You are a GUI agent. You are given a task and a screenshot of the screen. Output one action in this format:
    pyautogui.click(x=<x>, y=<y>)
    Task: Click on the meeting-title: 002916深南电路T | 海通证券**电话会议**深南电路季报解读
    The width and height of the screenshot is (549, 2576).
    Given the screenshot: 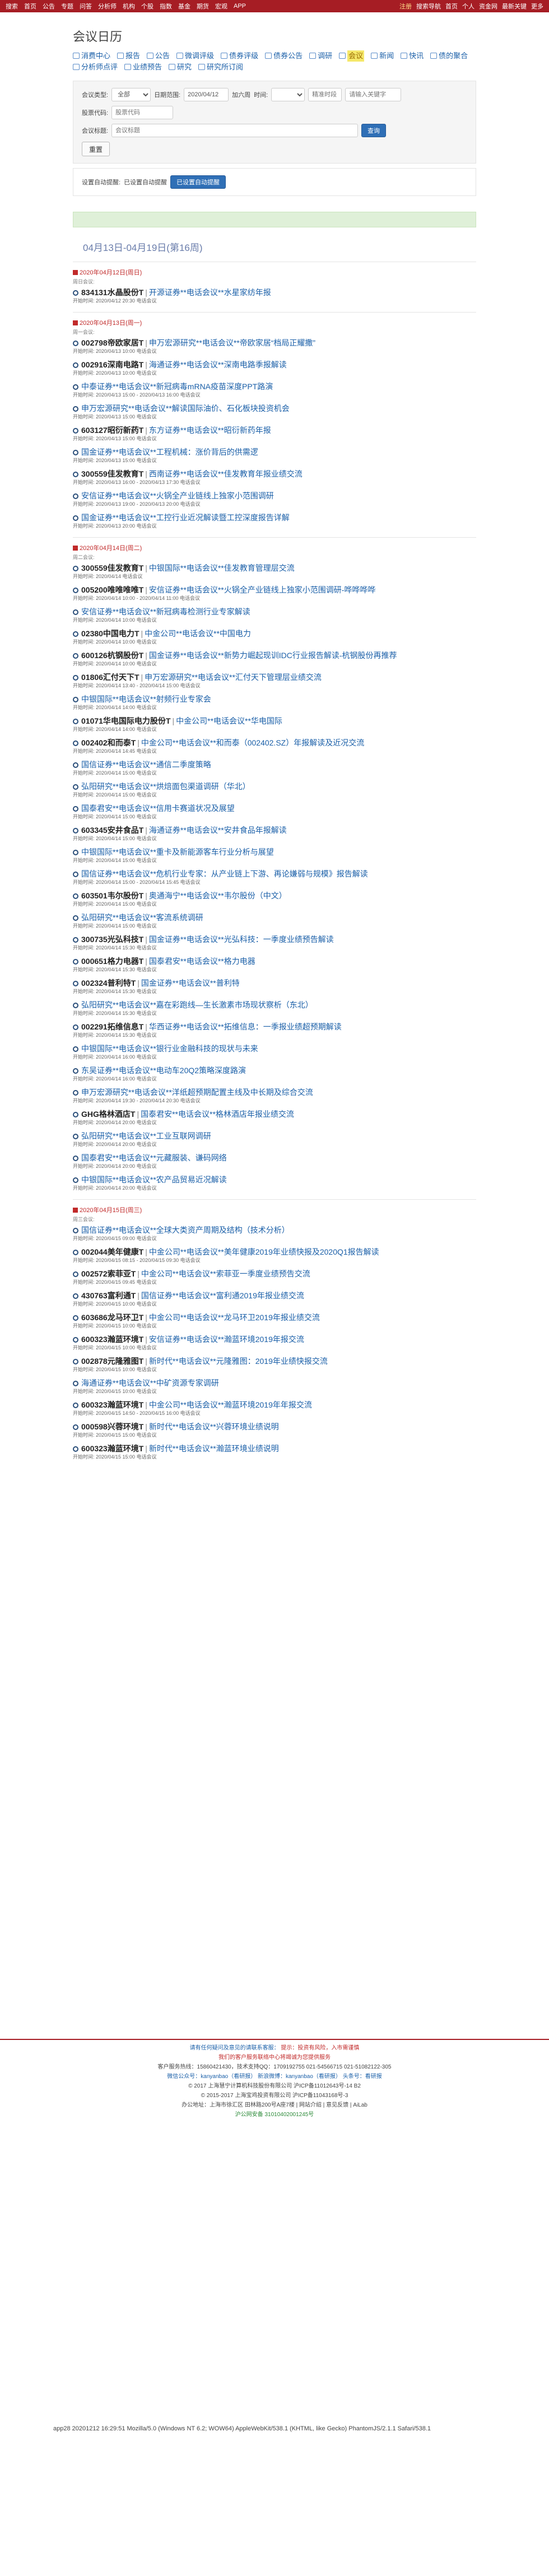 What is the action you would take?
    pyautogui.click(x=274, y=365)
    